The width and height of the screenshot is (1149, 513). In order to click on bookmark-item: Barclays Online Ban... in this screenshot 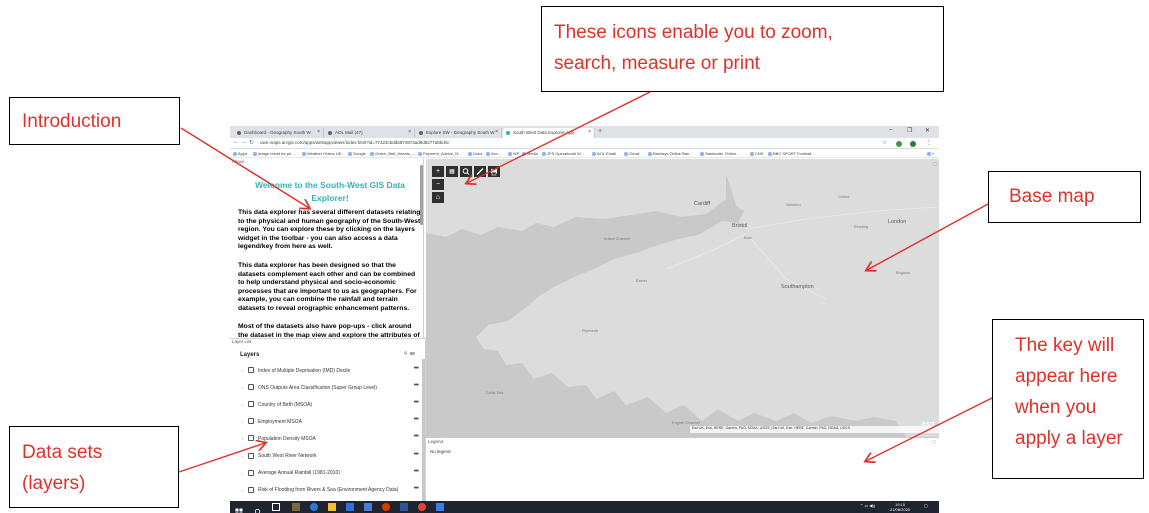, I will do `click(670, 153)`.